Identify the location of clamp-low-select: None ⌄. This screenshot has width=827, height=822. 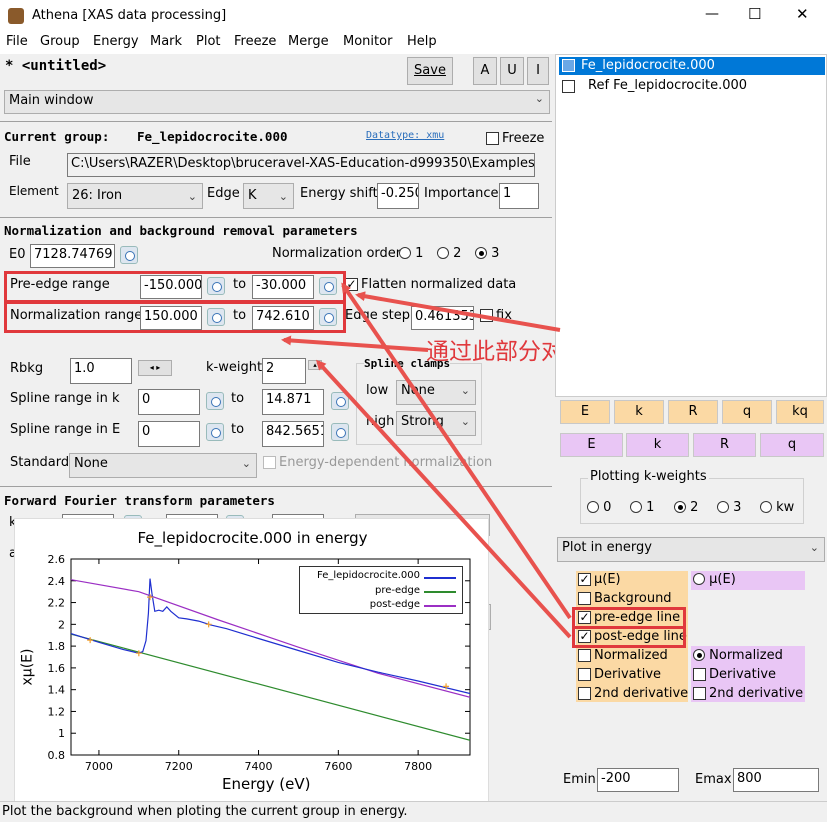
(436, 392).